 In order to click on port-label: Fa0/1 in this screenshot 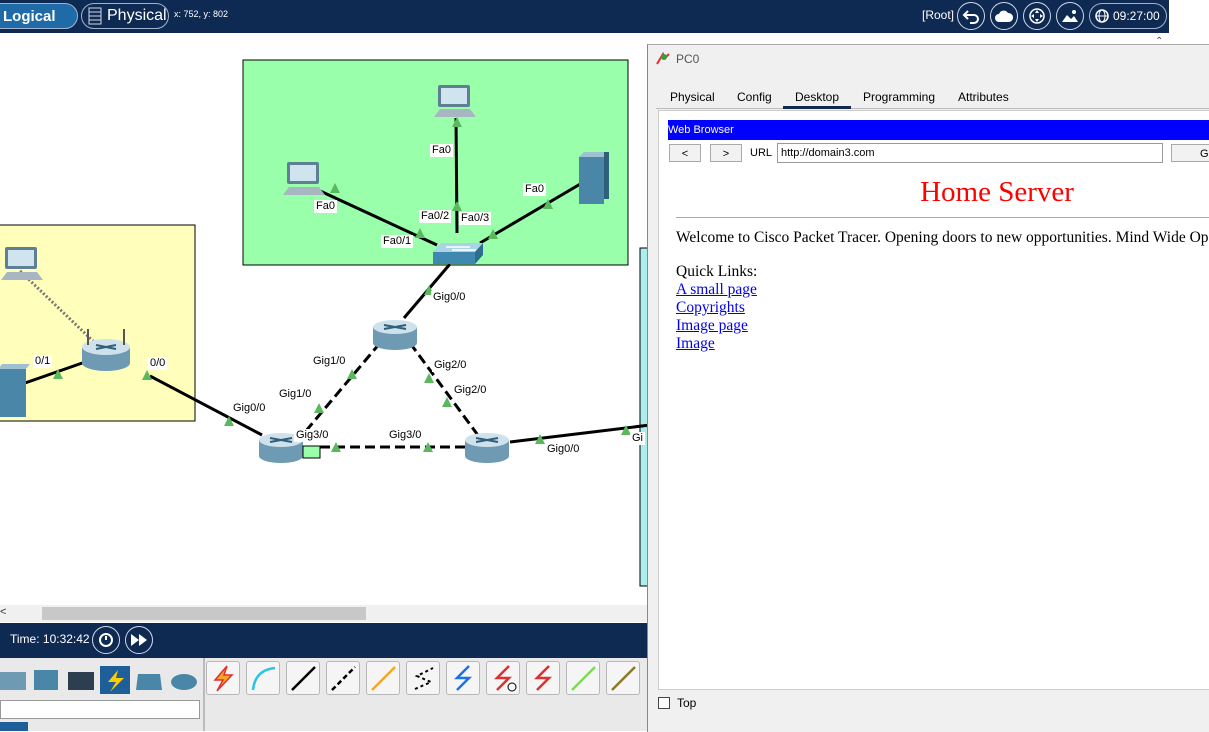, I will do `click(397, 241)`.